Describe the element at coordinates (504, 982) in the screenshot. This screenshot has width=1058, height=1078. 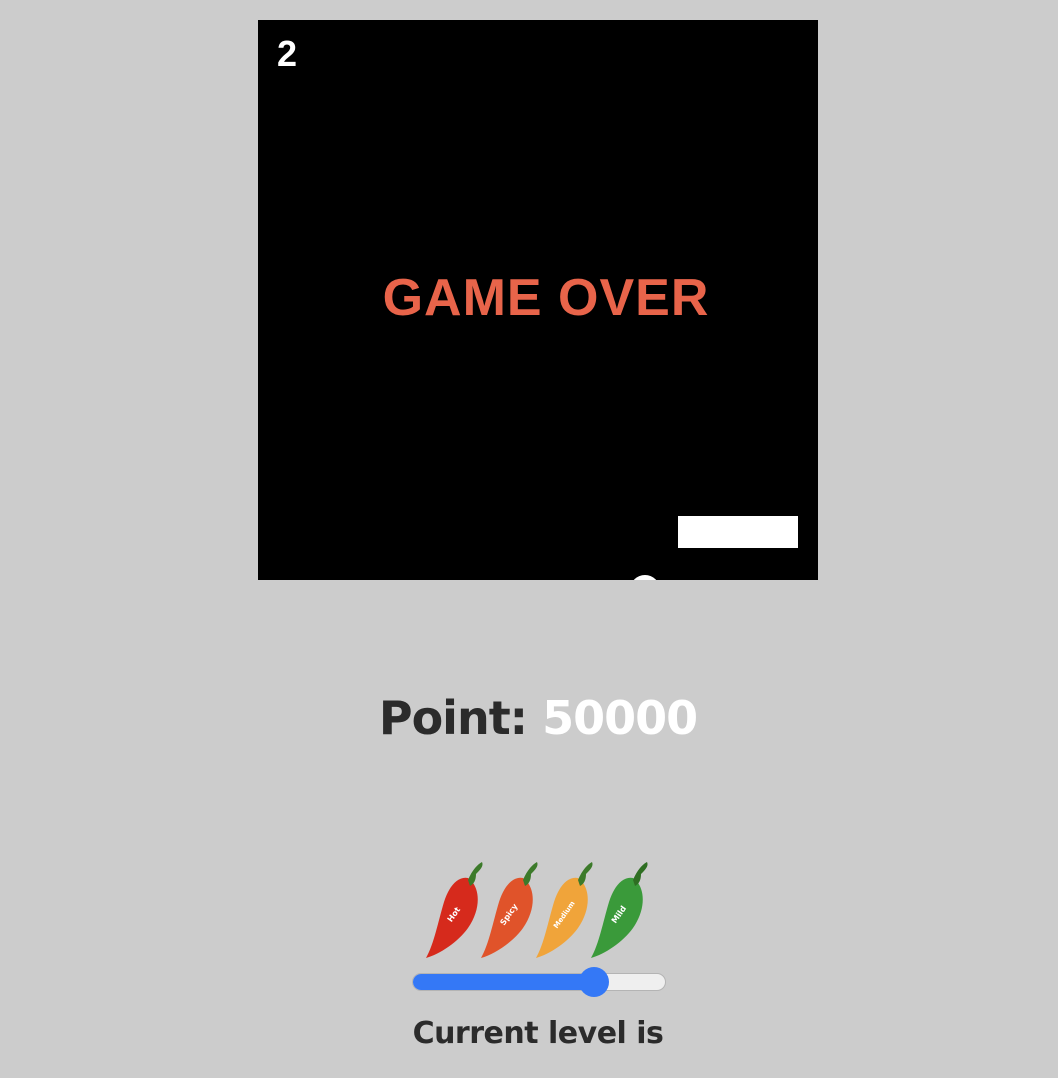
I see `level-slider-fill` at that location.